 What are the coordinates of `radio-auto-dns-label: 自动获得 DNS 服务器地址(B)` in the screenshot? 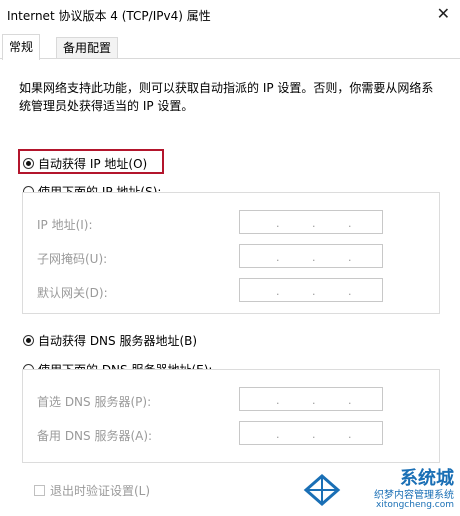 It's located at (118, 341).